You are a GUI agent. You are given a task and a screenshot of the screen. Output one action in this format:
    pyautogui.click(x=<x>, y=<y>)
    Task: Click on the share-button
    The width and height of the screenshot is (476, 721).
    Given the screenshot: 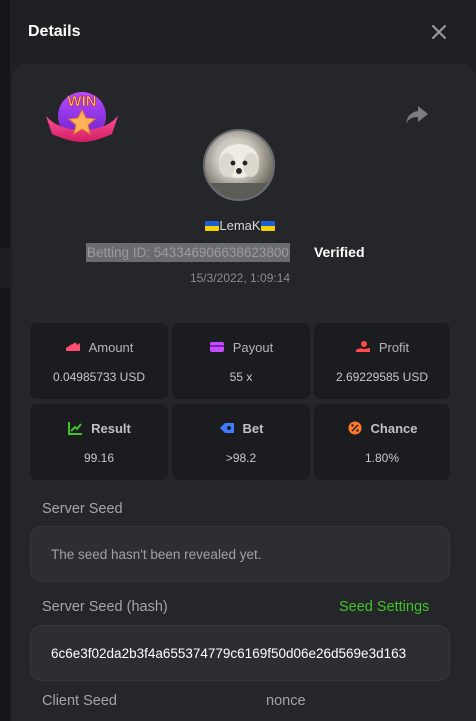 What is the action you would take?
    pyautogui.click(x=417, y=115)
    